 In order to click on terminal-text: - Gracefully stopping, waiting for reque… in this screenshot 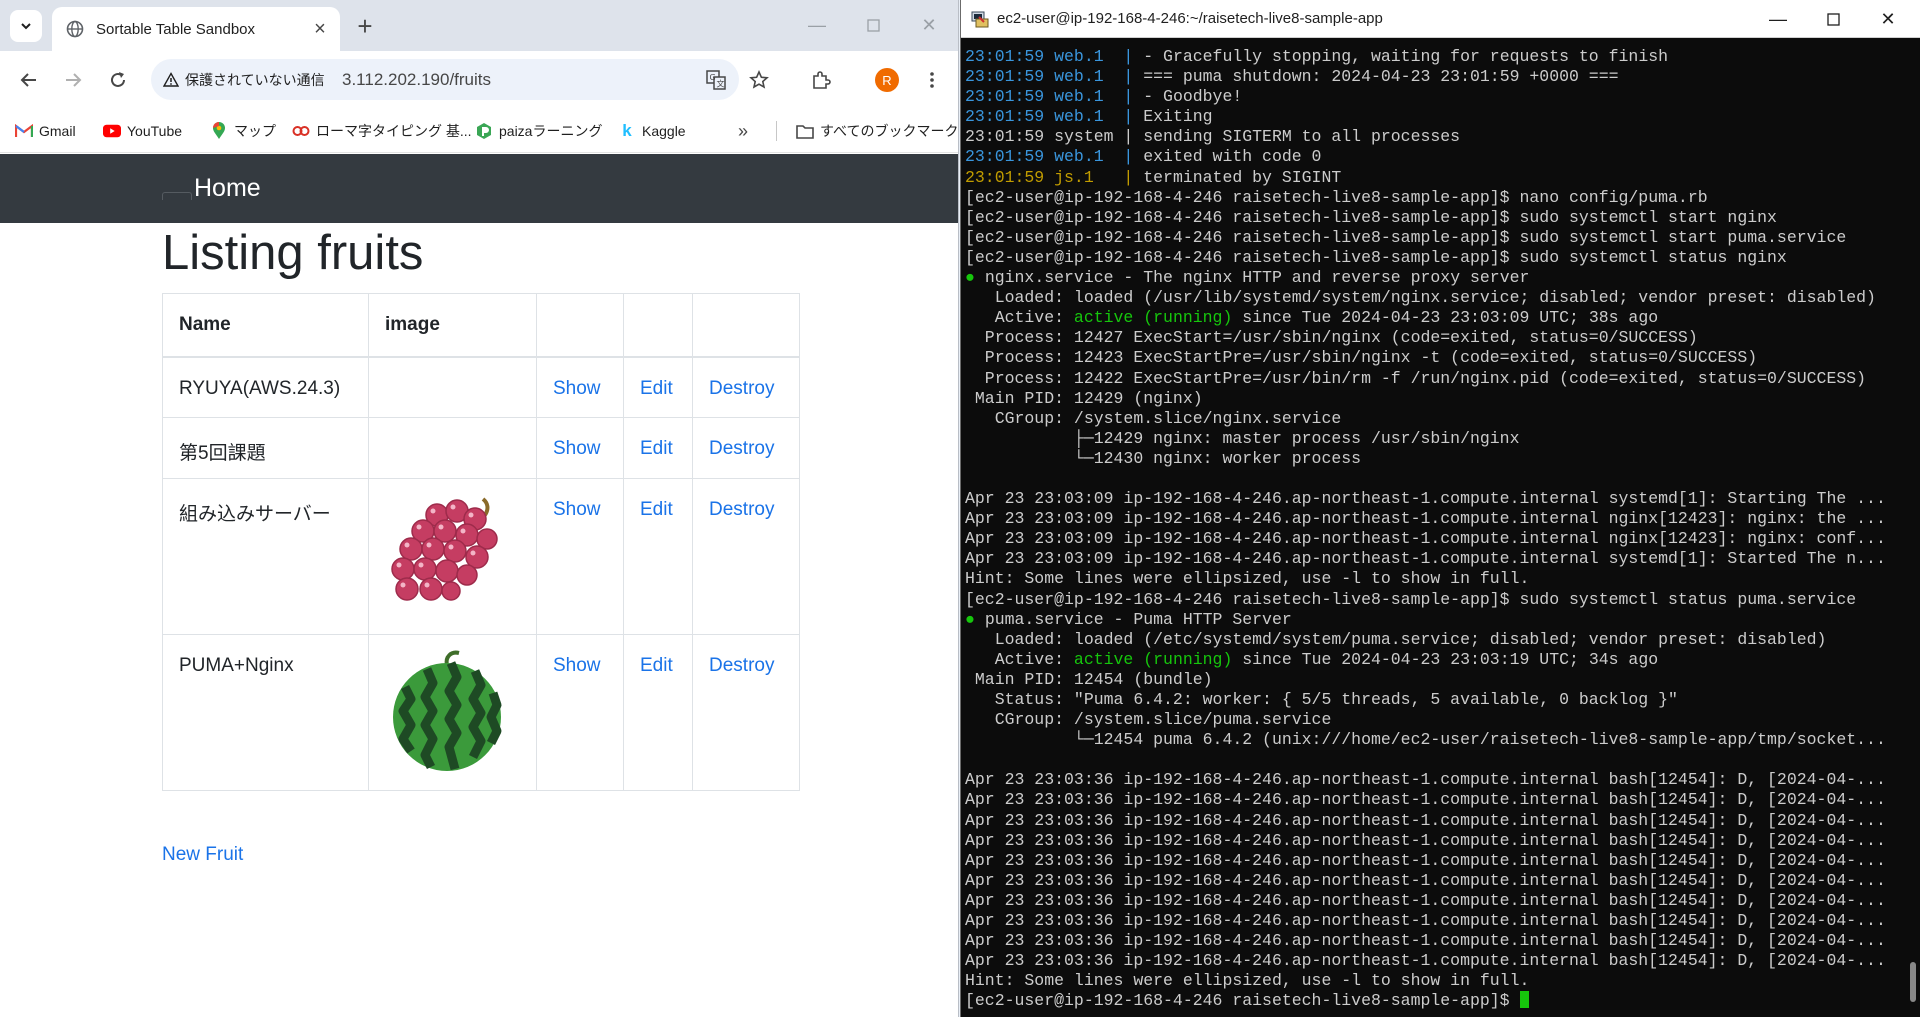, I will do `click(1406, 56)`.